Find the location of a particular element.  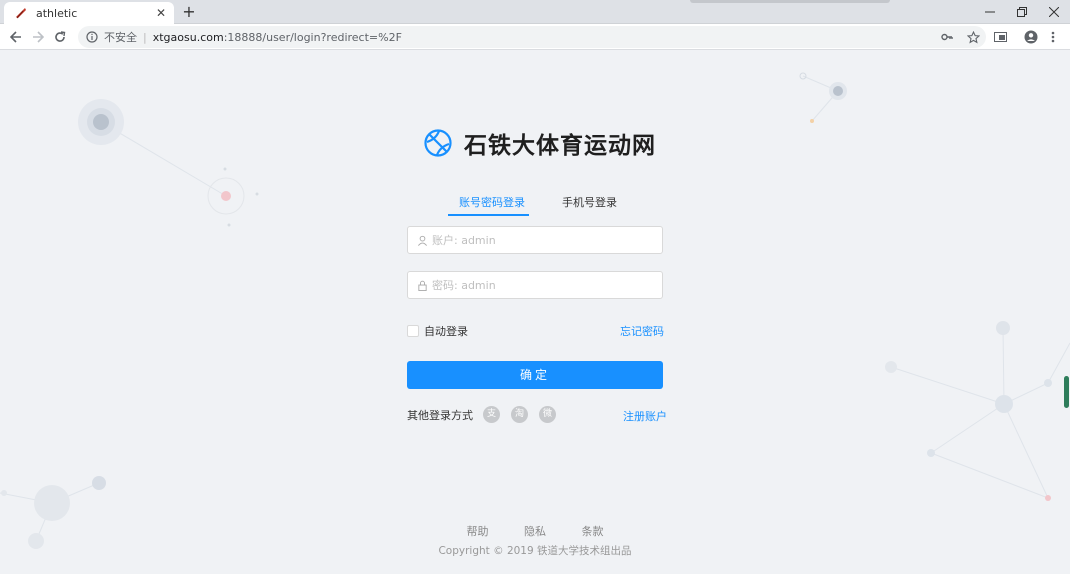

footer-links: 帮助 隐私 条款 is located at coordinates (535, 531).